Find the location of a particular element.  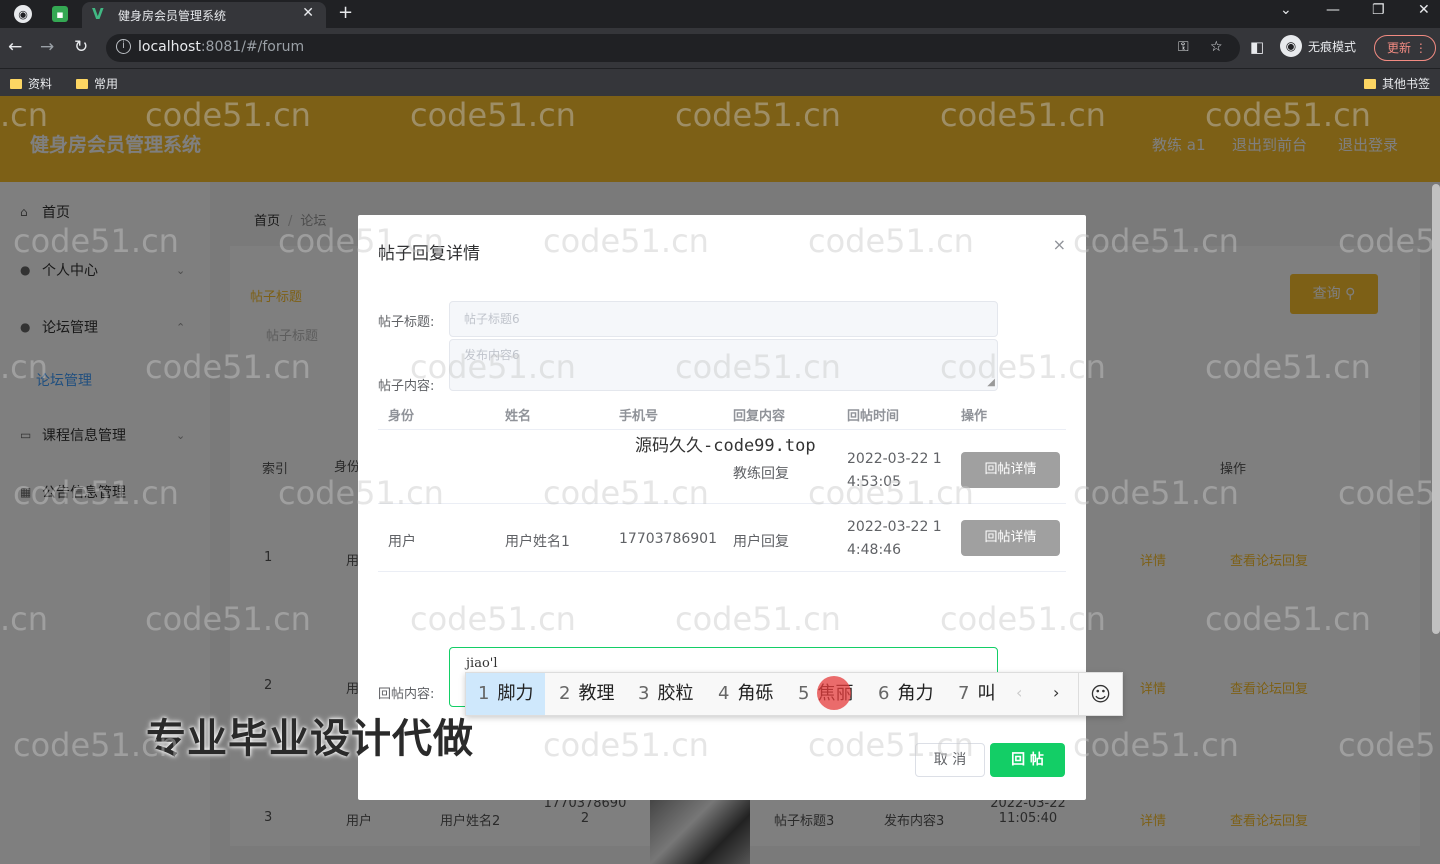

reload-icon: ↻ is located at coordinates (81, 47).